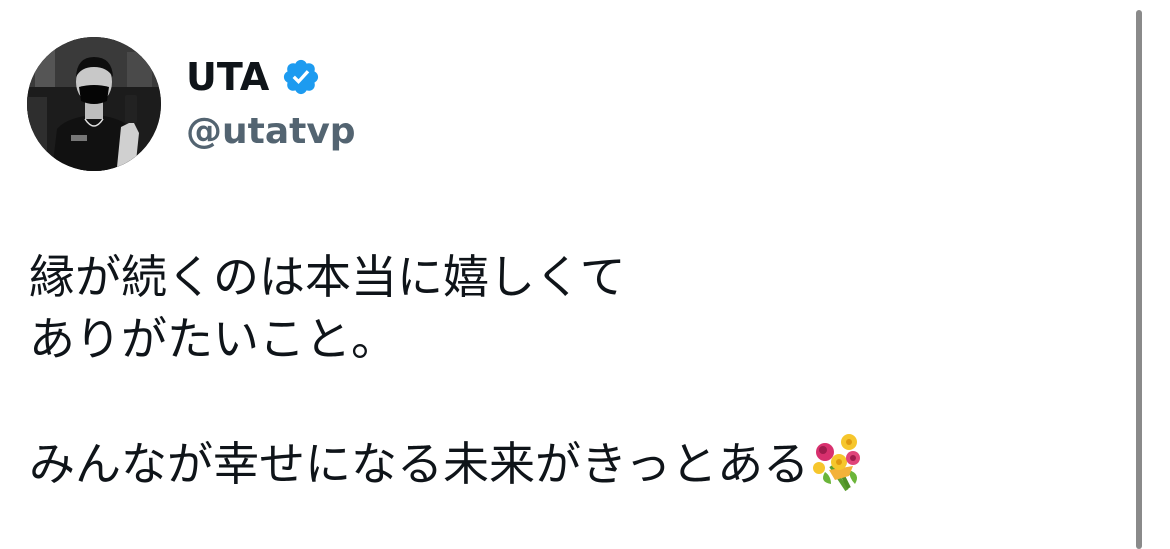  I want to click on user-handle: @utatvp, so click(271, 132).